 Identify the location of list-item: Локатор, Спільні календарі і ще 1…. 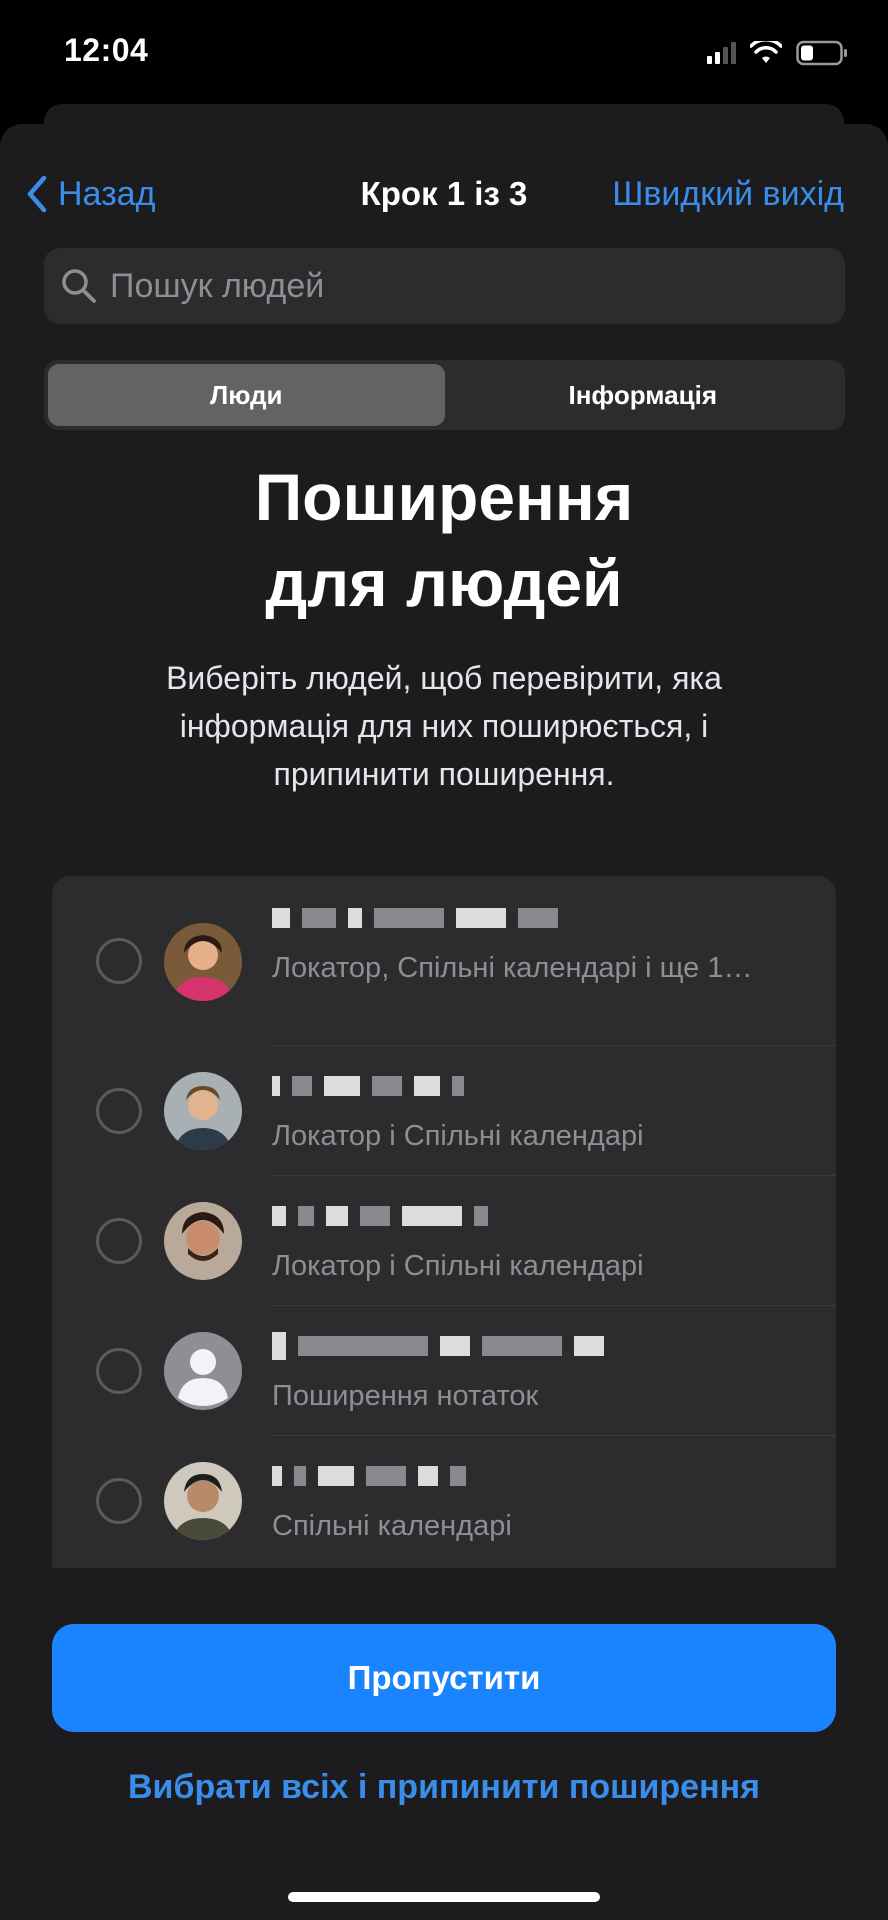
(444, 961).